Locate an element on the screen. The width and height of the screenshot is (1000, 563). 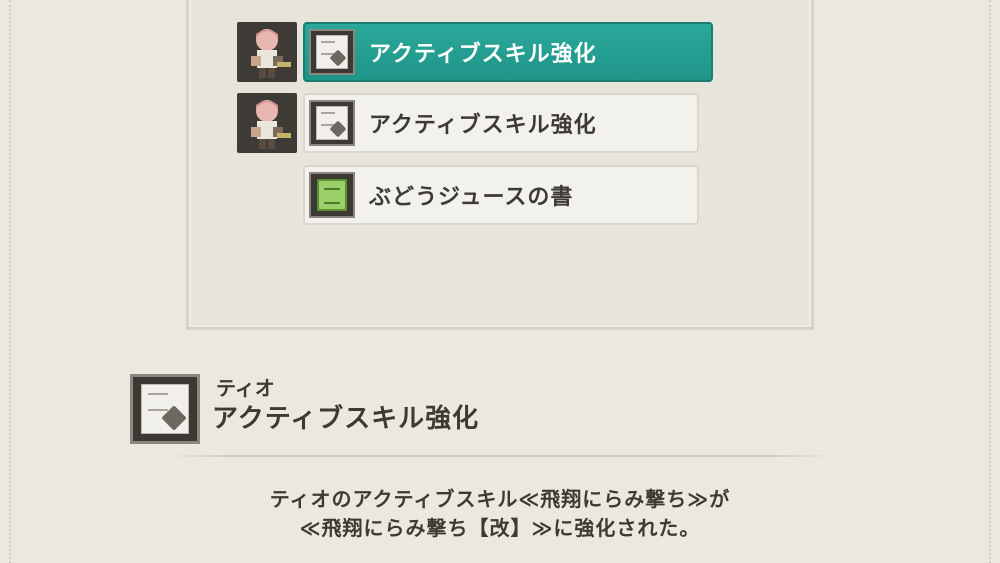
list-row-2: アクティブスキル強化 is located at coordinates (477, 124).